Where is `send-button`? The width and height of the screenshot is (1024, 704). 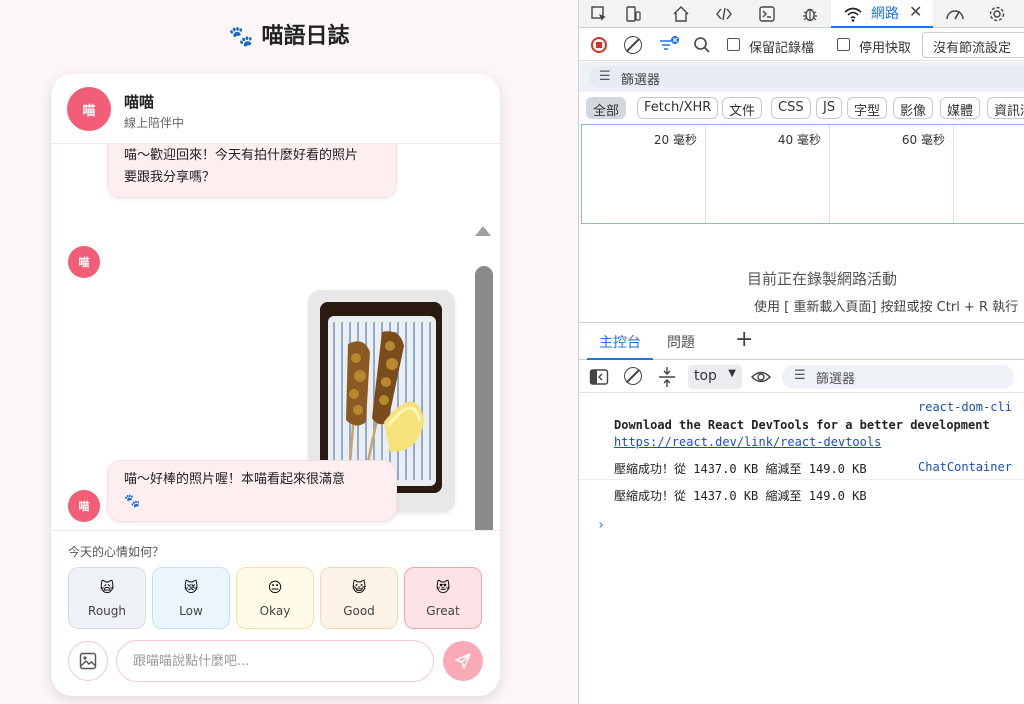
send-button is located at coordinates (463, 661).